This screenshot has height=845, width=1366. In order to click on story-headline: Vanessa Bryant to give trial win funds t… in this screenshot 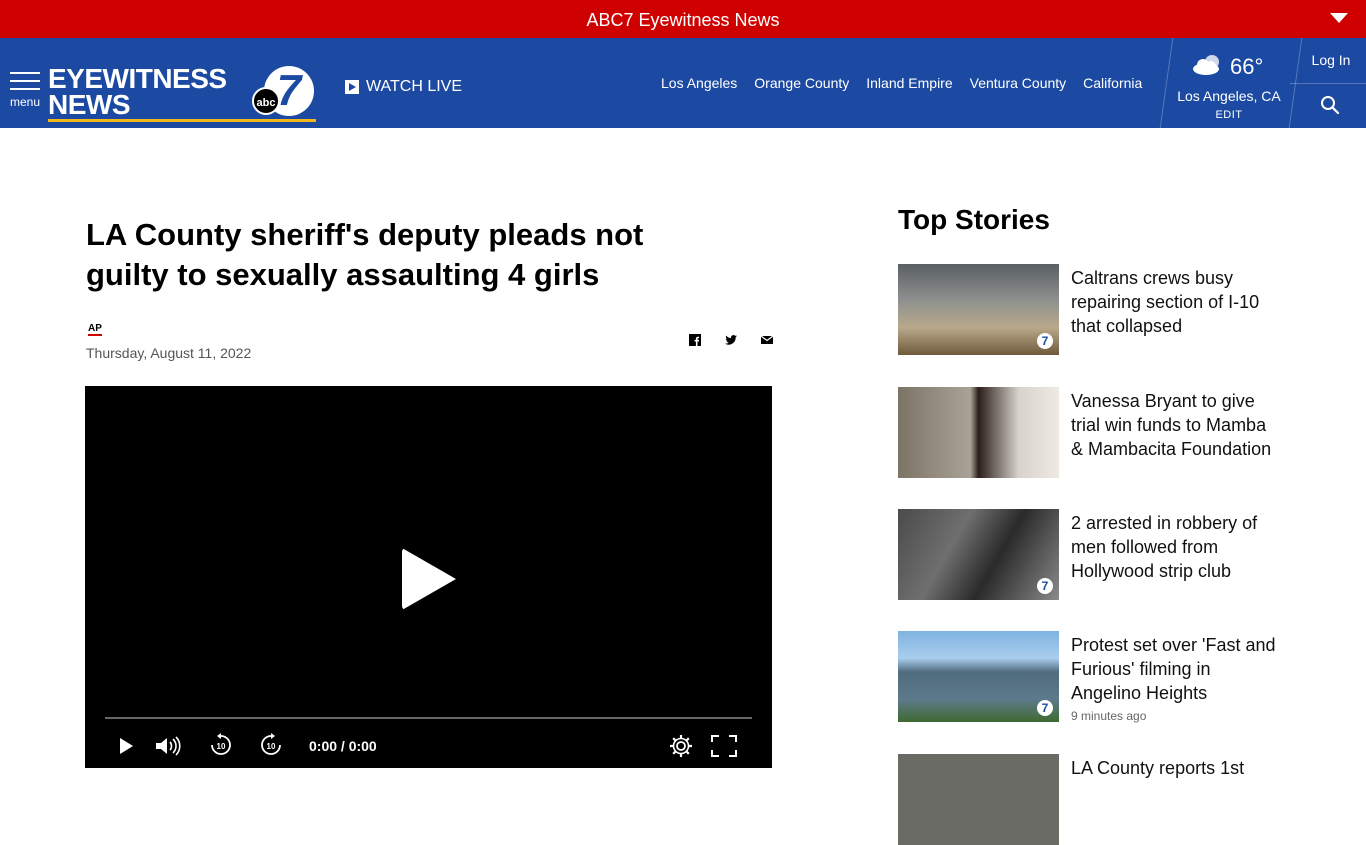, I will do `click(1176, 425)`.